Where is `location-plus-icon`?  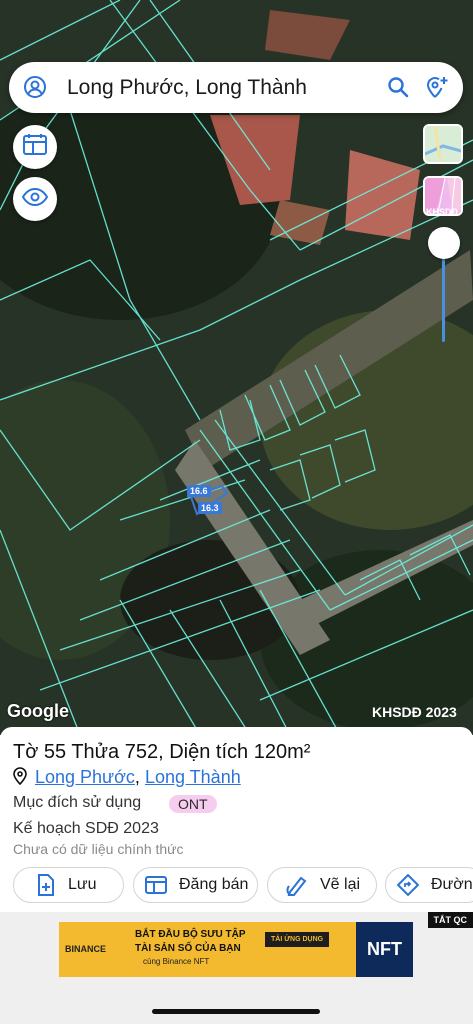 location-plus-icon is located at coordinates (437, 89).